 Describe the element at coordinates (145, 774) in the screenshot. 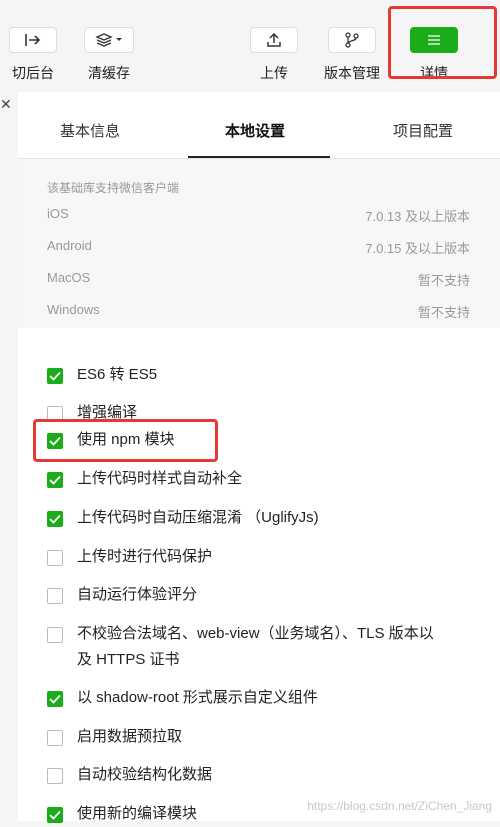

I see `option-label: 自动校验结构化数据` at that location.